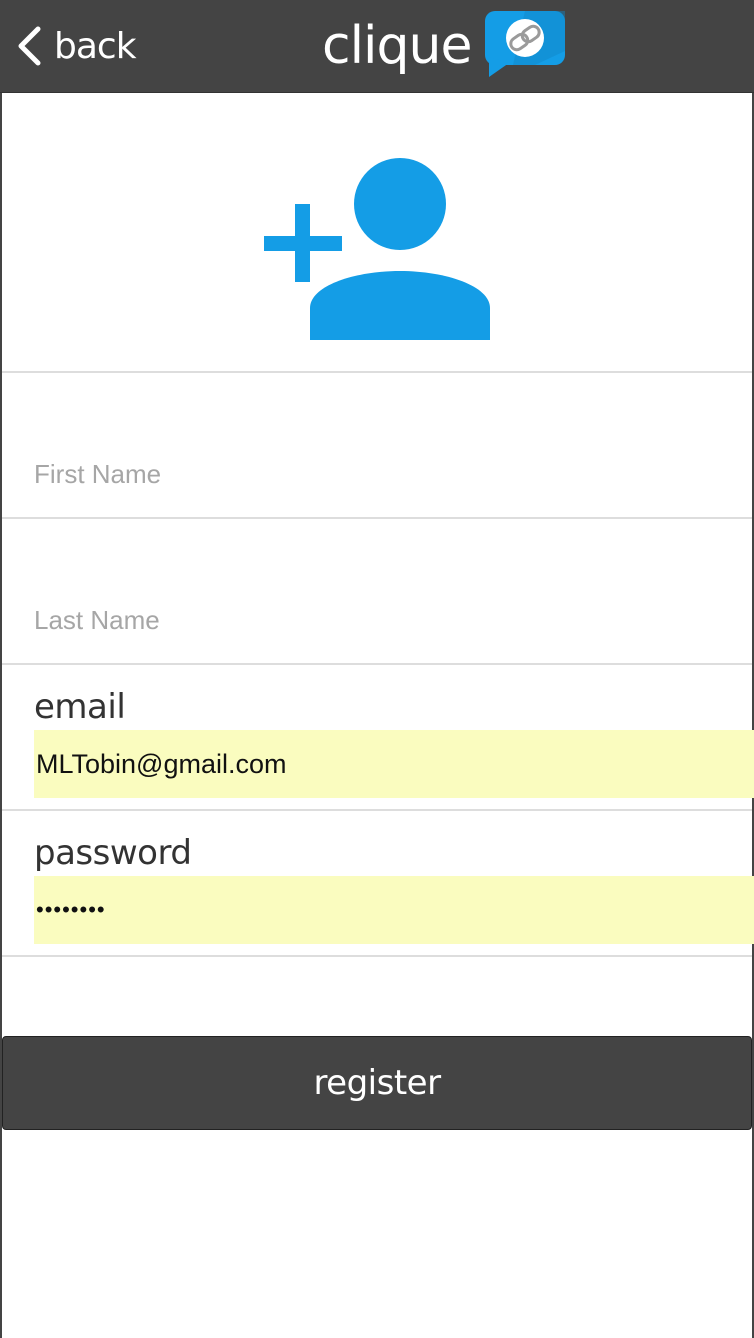 Image resolution: width=754 pixels, height=1338 pixels. What do you see at coordinates (394, 910) in the screenshot?
I see `password-field: ••••••••` at bounding box center [394, 910].